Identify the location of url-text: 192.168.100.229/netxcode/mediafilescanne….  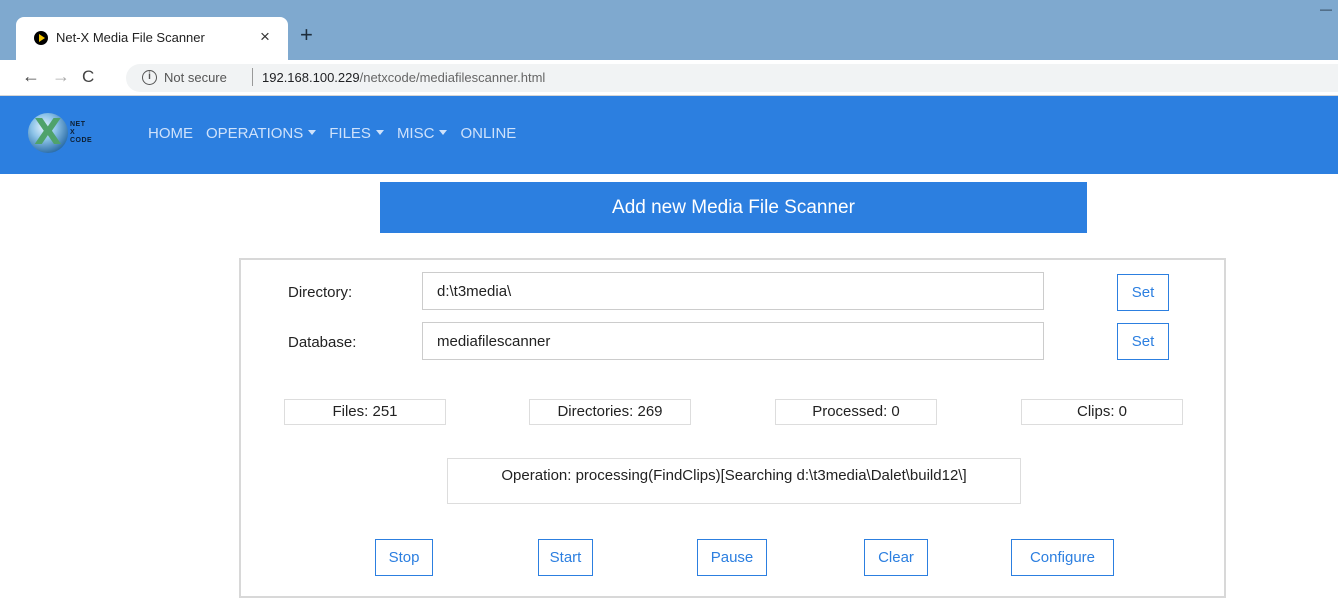
(403, 77).